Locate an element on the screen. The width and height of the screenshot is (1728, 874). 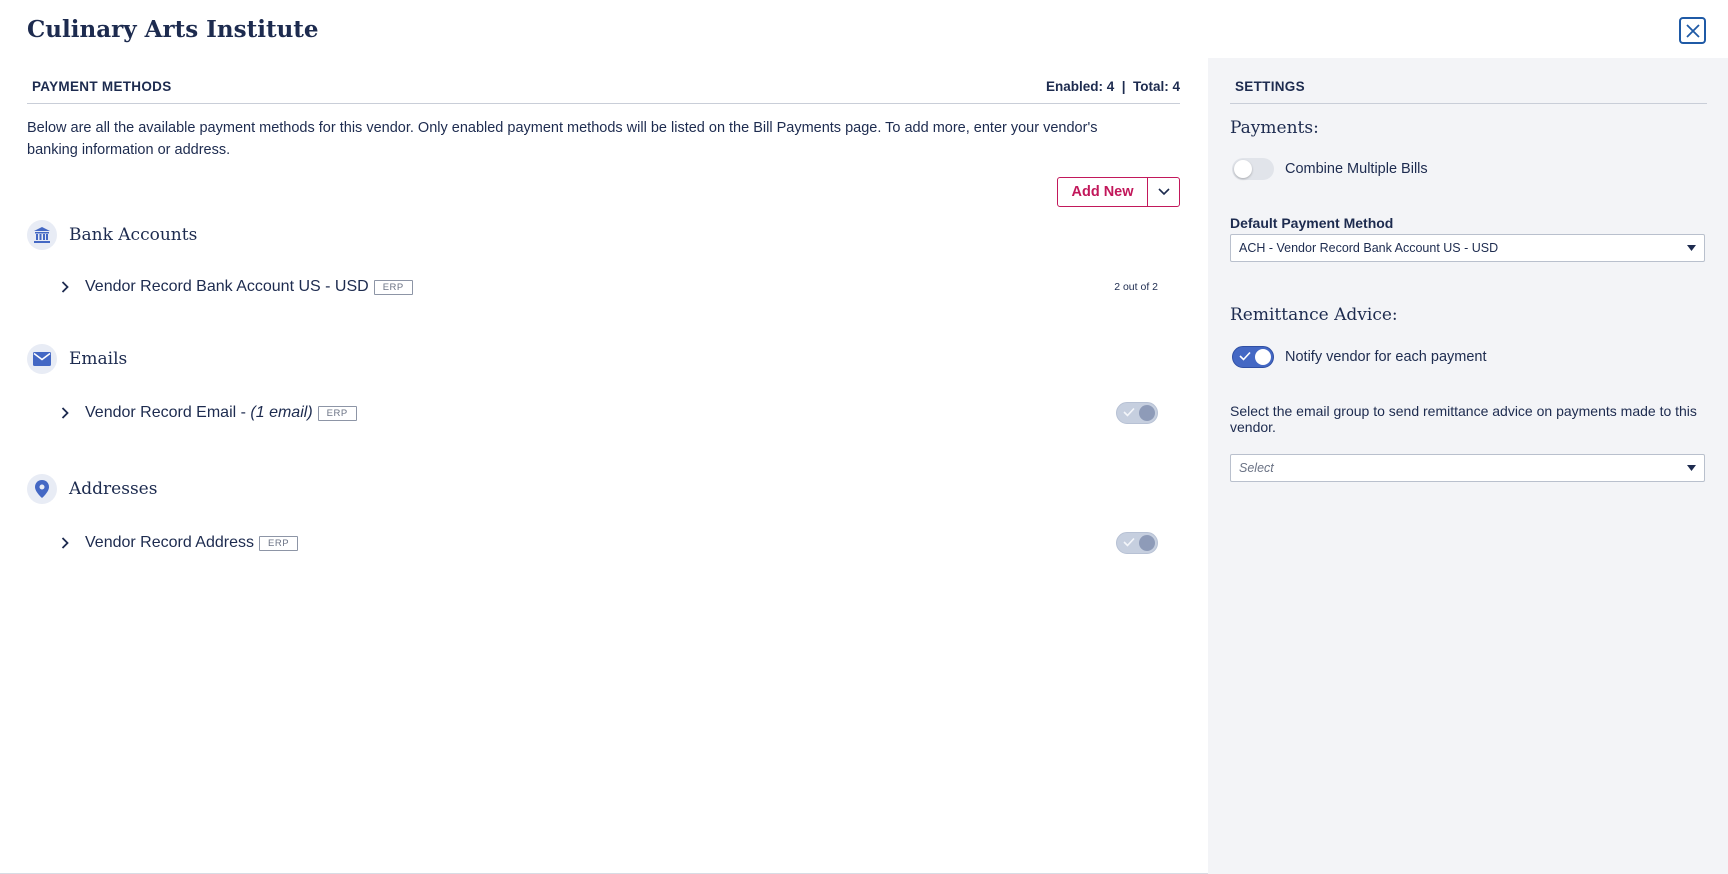
payments-heading: Payments: is located at coordinates (1274, 128).